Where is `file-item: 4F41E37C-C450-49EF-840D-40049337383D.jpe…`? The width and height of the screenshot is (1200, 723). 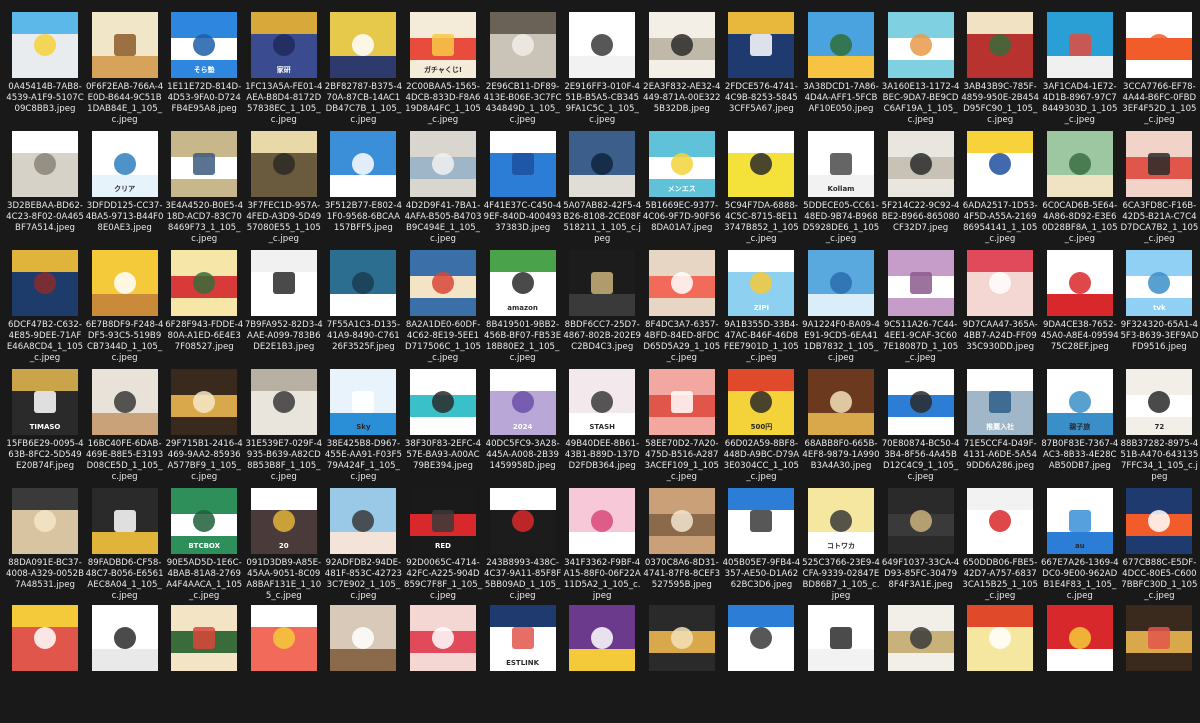 file-item: 4F41E37C-C450-49EF-840D-40049337383D.jpe… is located at coordinates (523, 190).